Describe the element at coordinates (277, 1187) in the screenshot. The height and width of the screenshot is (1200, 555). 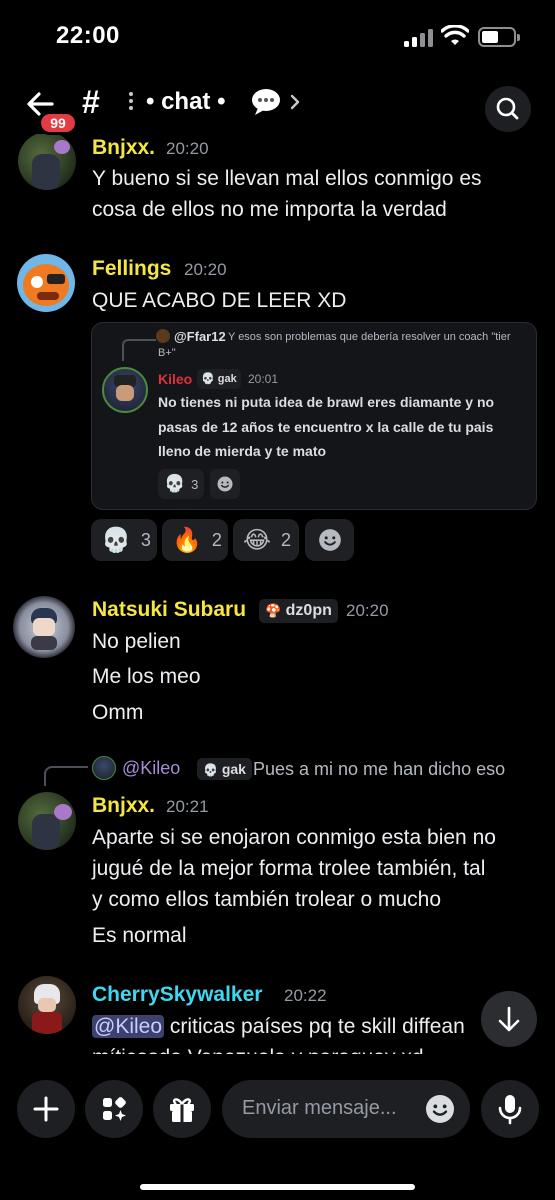
I see `home-indicator` at that location.